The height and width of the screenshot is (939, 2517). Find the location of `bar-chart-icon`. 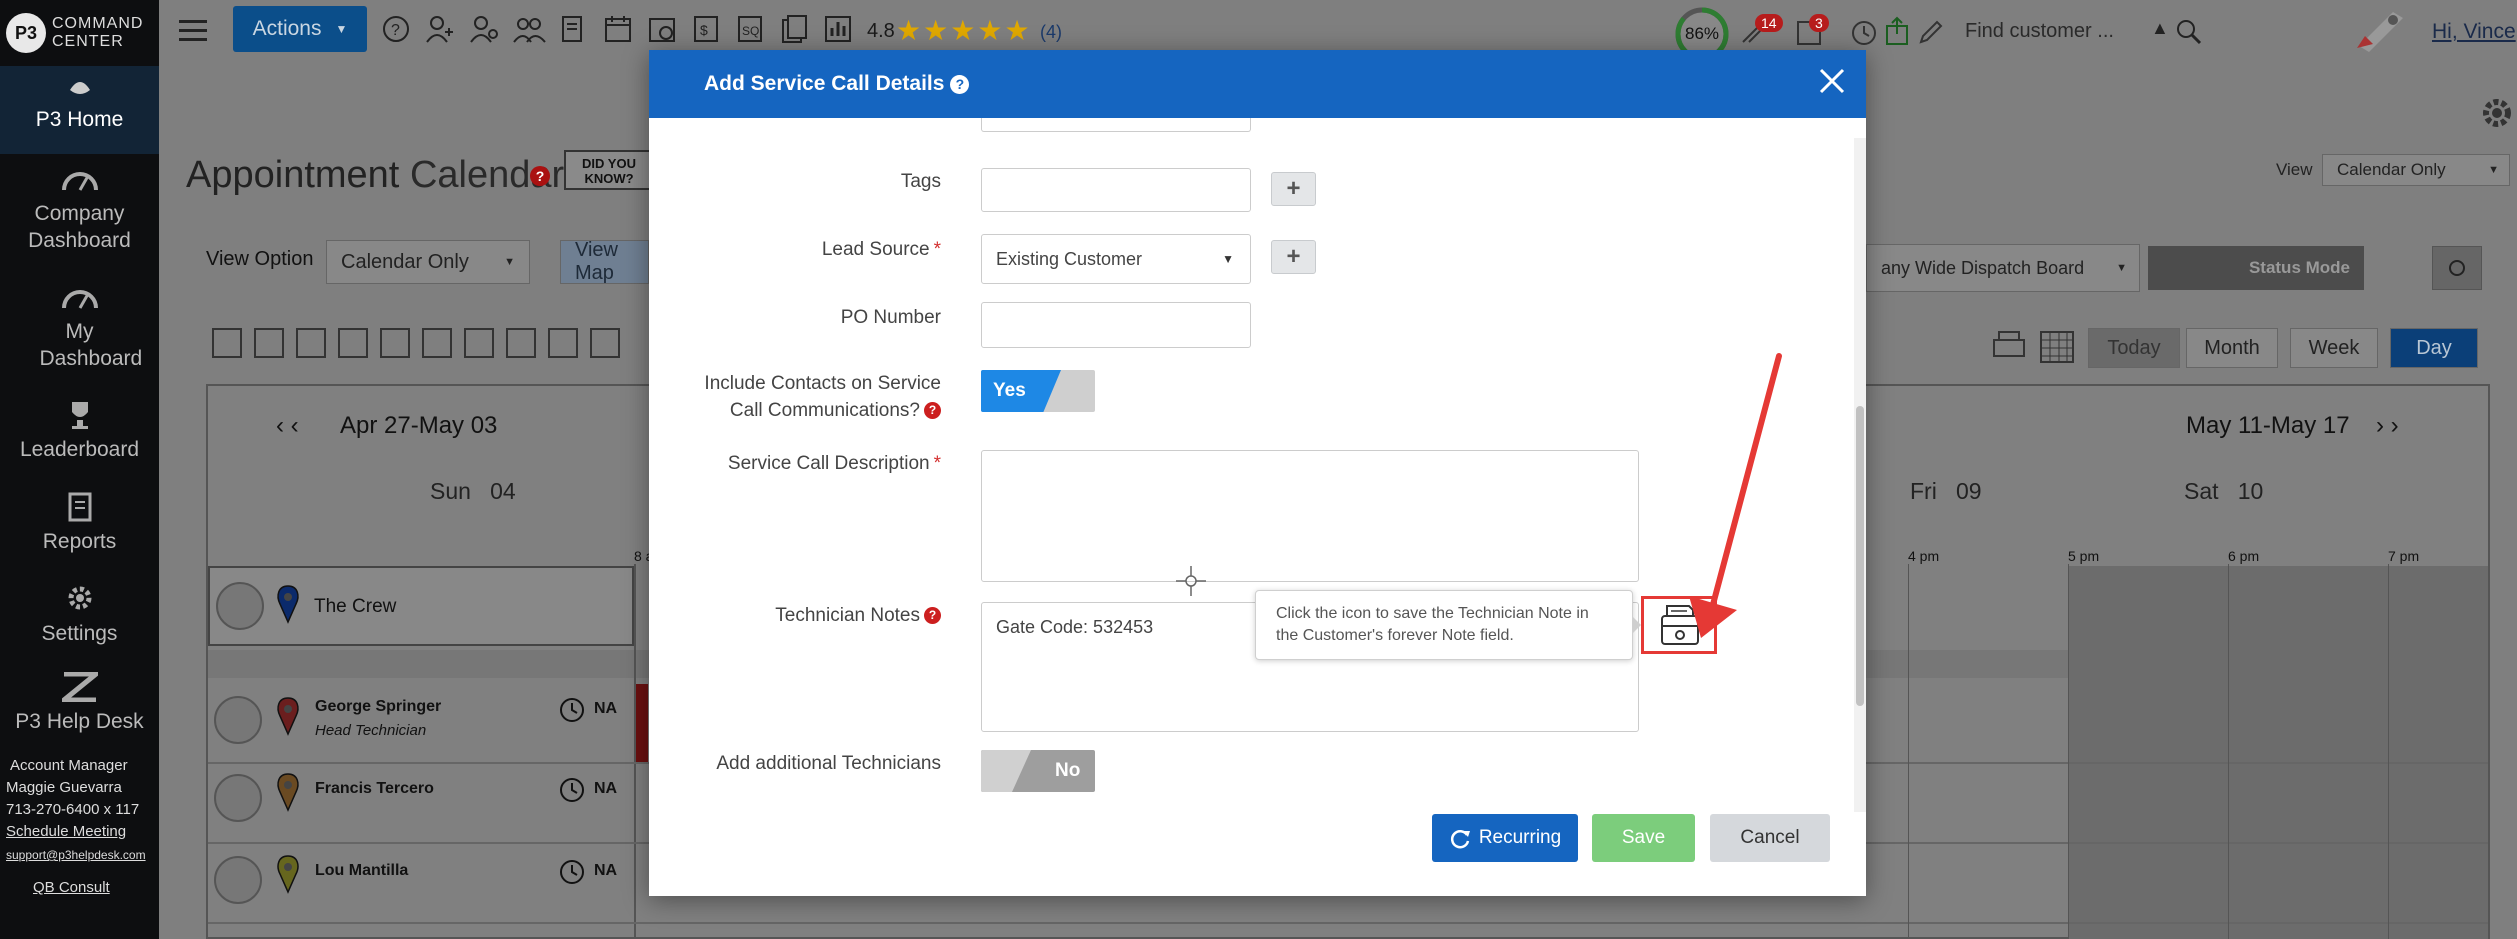

bar-chart-icon is located at coordinates (838, 29).